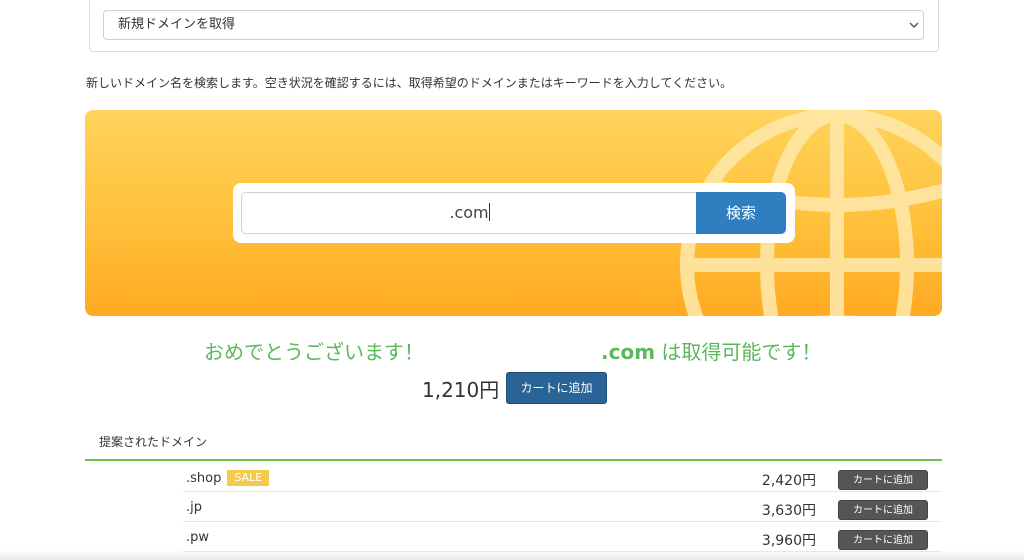  Describe the element at coordinates (741, 213) in the screenshot. I see `search-button: 検索` at that location.